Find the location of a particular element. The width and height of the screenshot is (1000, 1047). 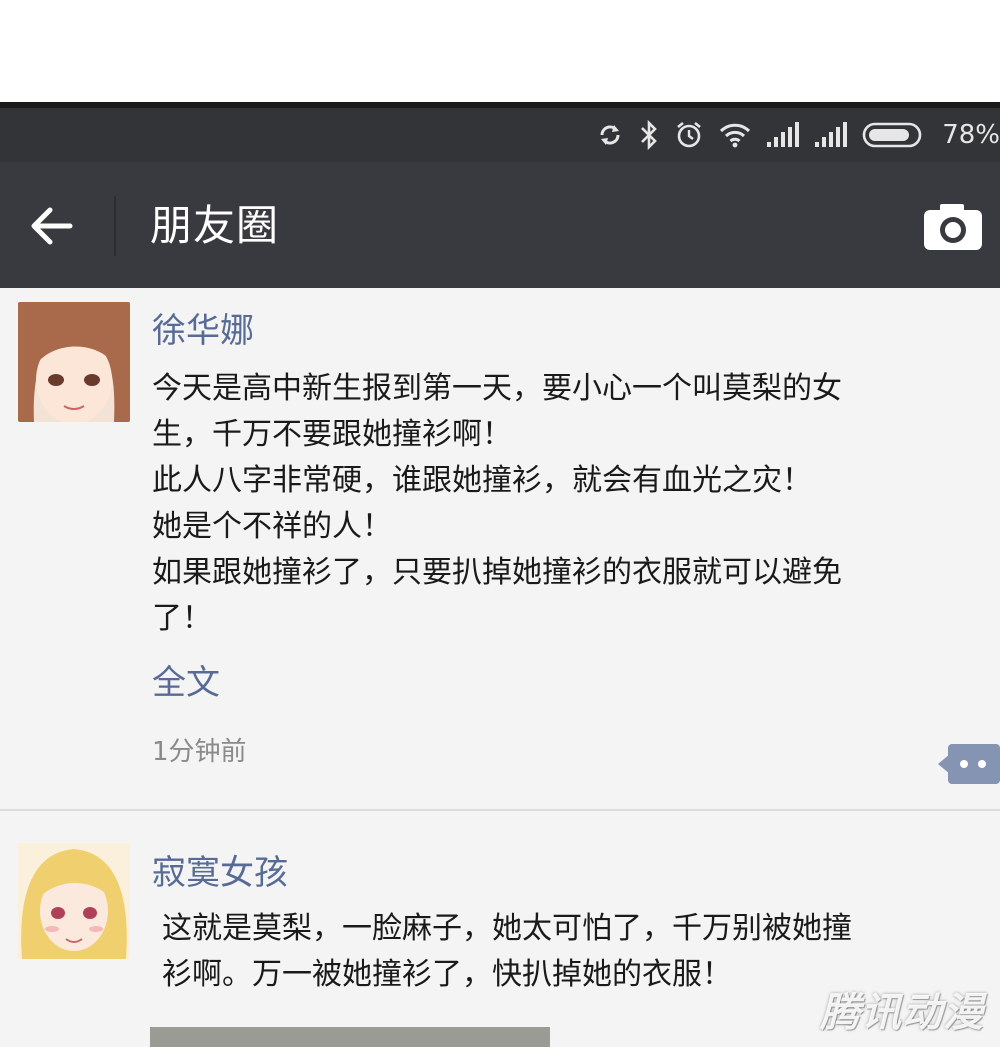

post-time: 1分钟前 is located at coordinates (199, 752).